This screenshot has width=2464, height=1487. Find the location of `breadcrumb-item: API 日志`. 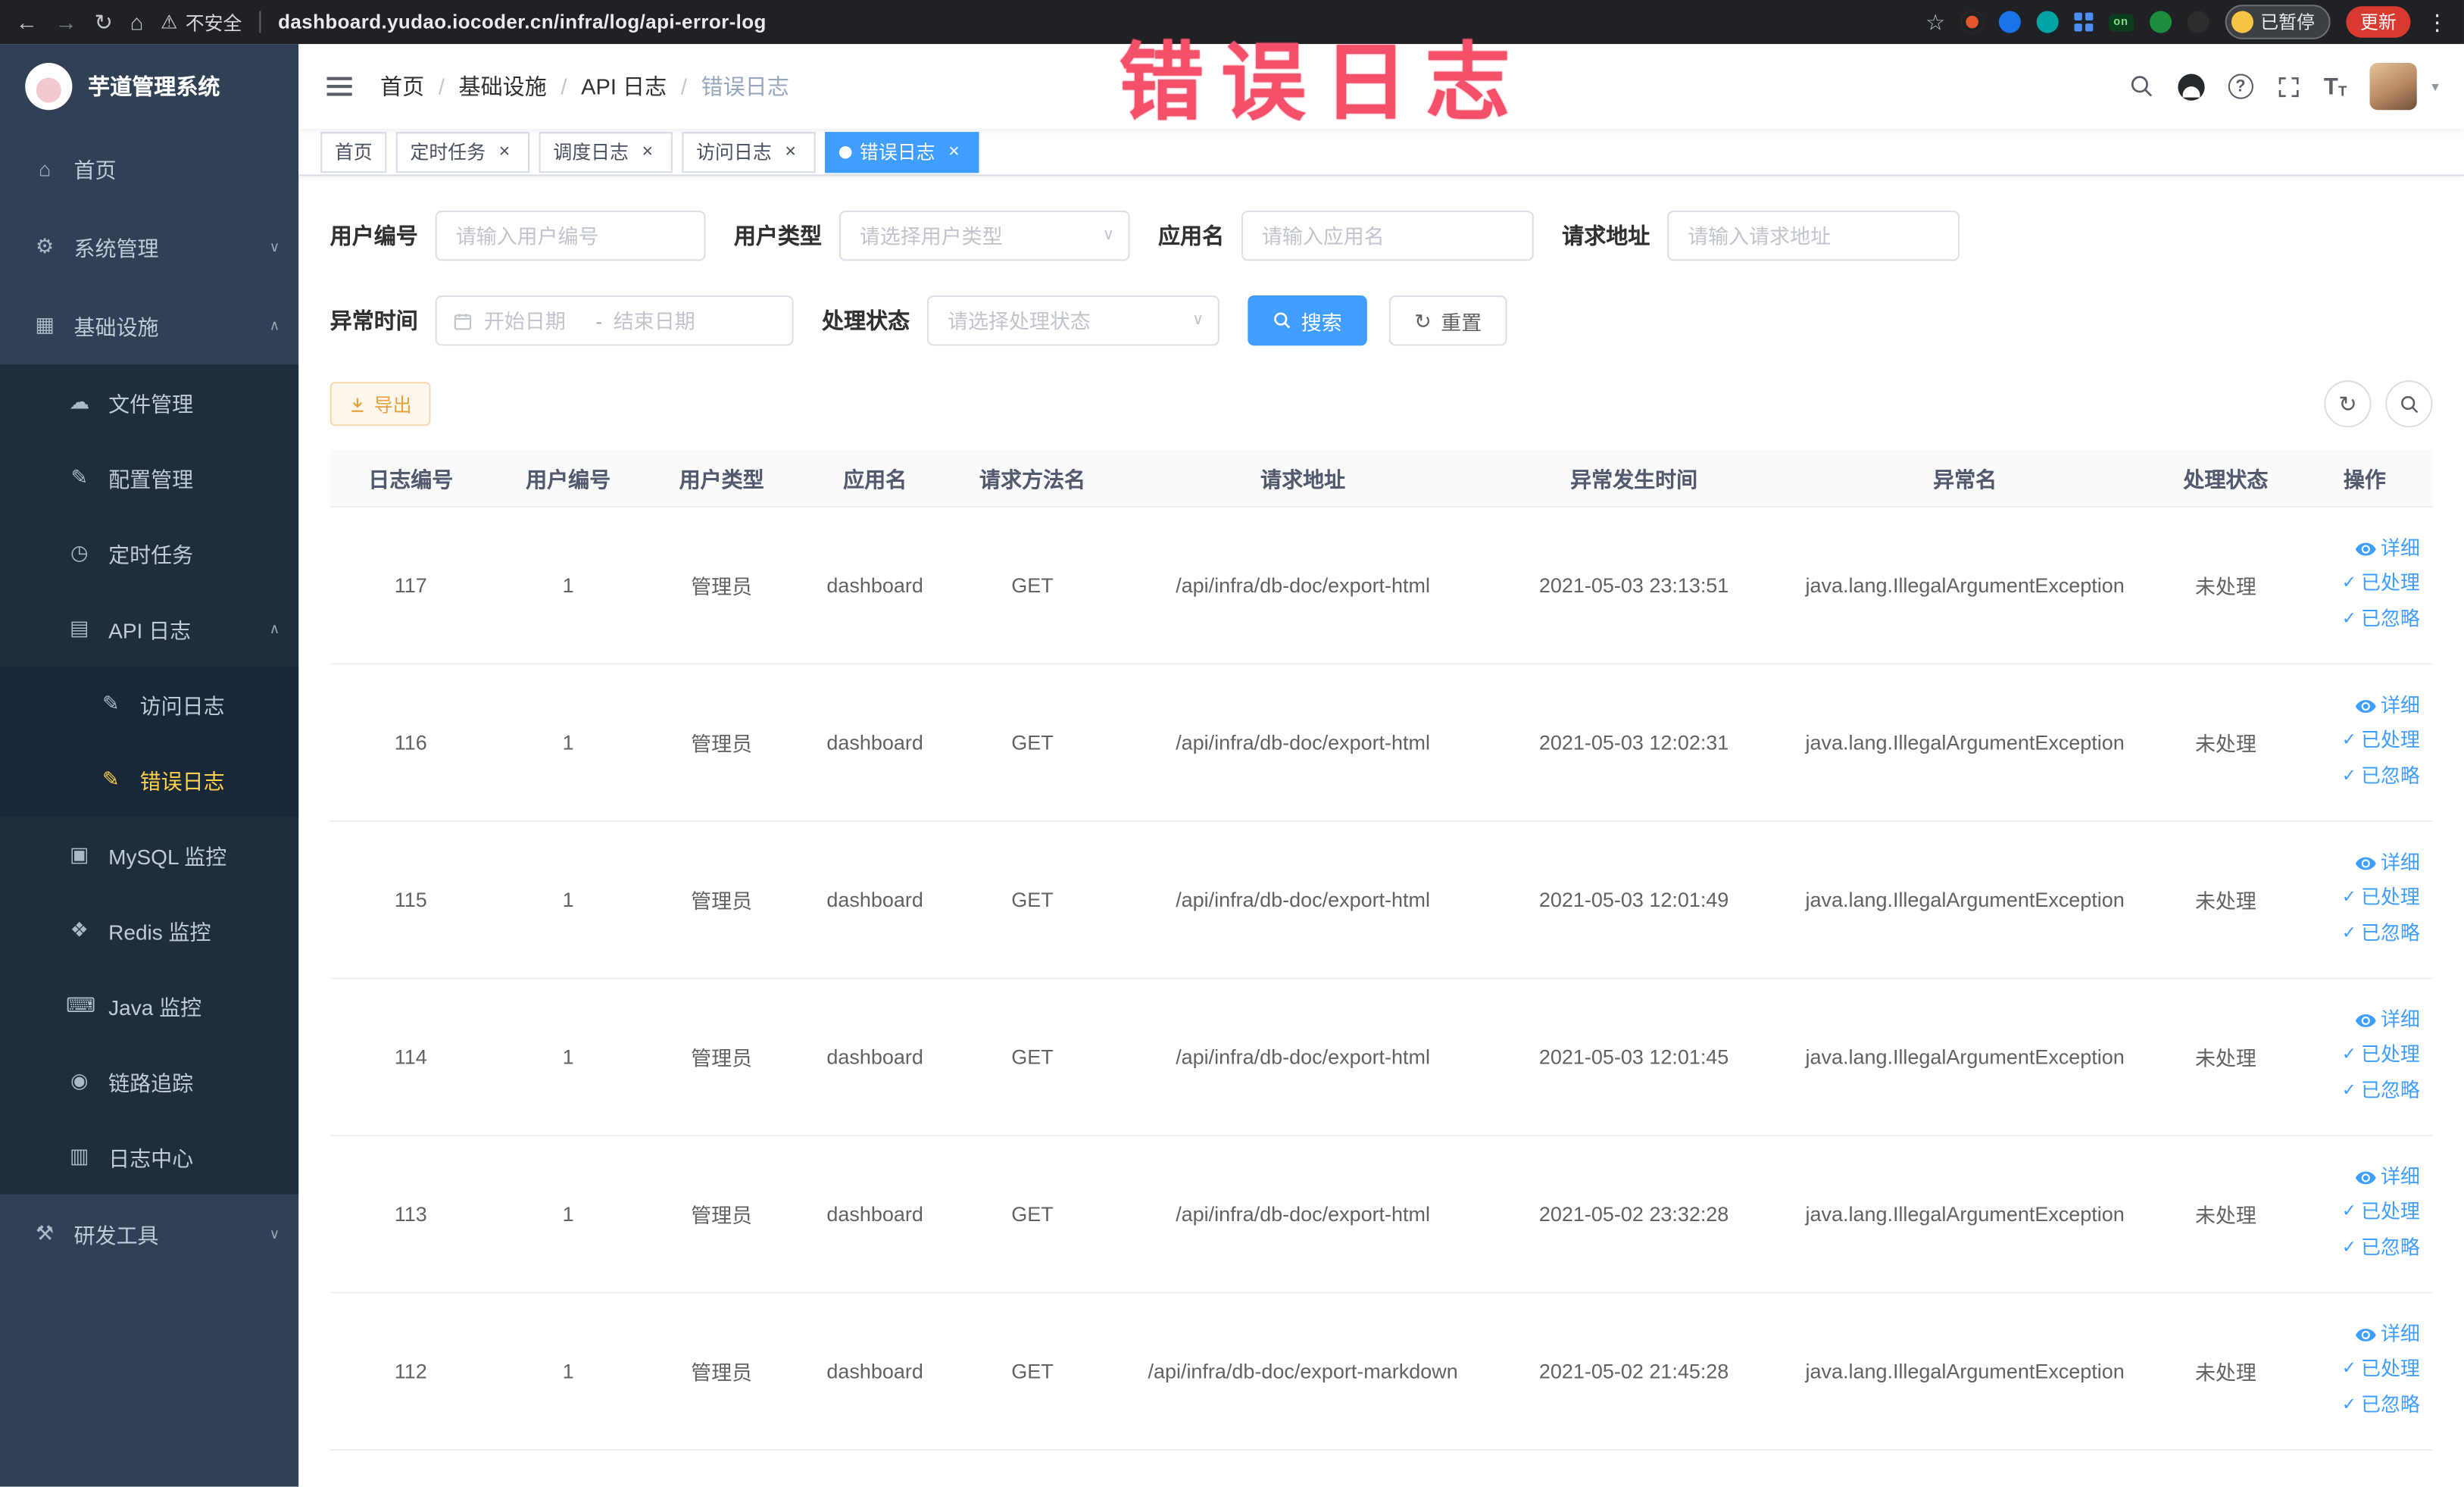

breadcrumb-item: API 日志 is located at coordinates (624, 86).